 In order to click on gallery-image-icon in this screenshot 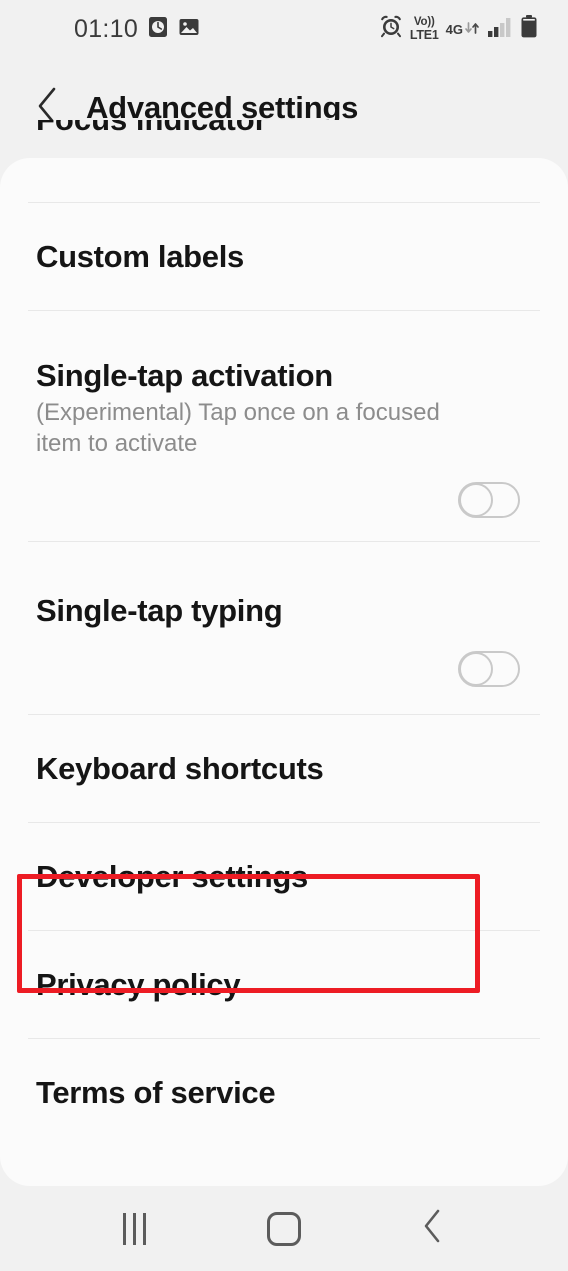, I will do `click(189, 29)`.